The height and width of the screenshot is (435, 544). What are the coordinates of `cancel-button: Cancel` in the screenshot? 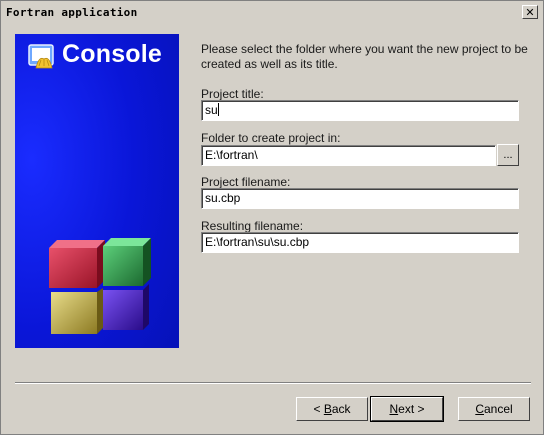 It's located at (494, 409).